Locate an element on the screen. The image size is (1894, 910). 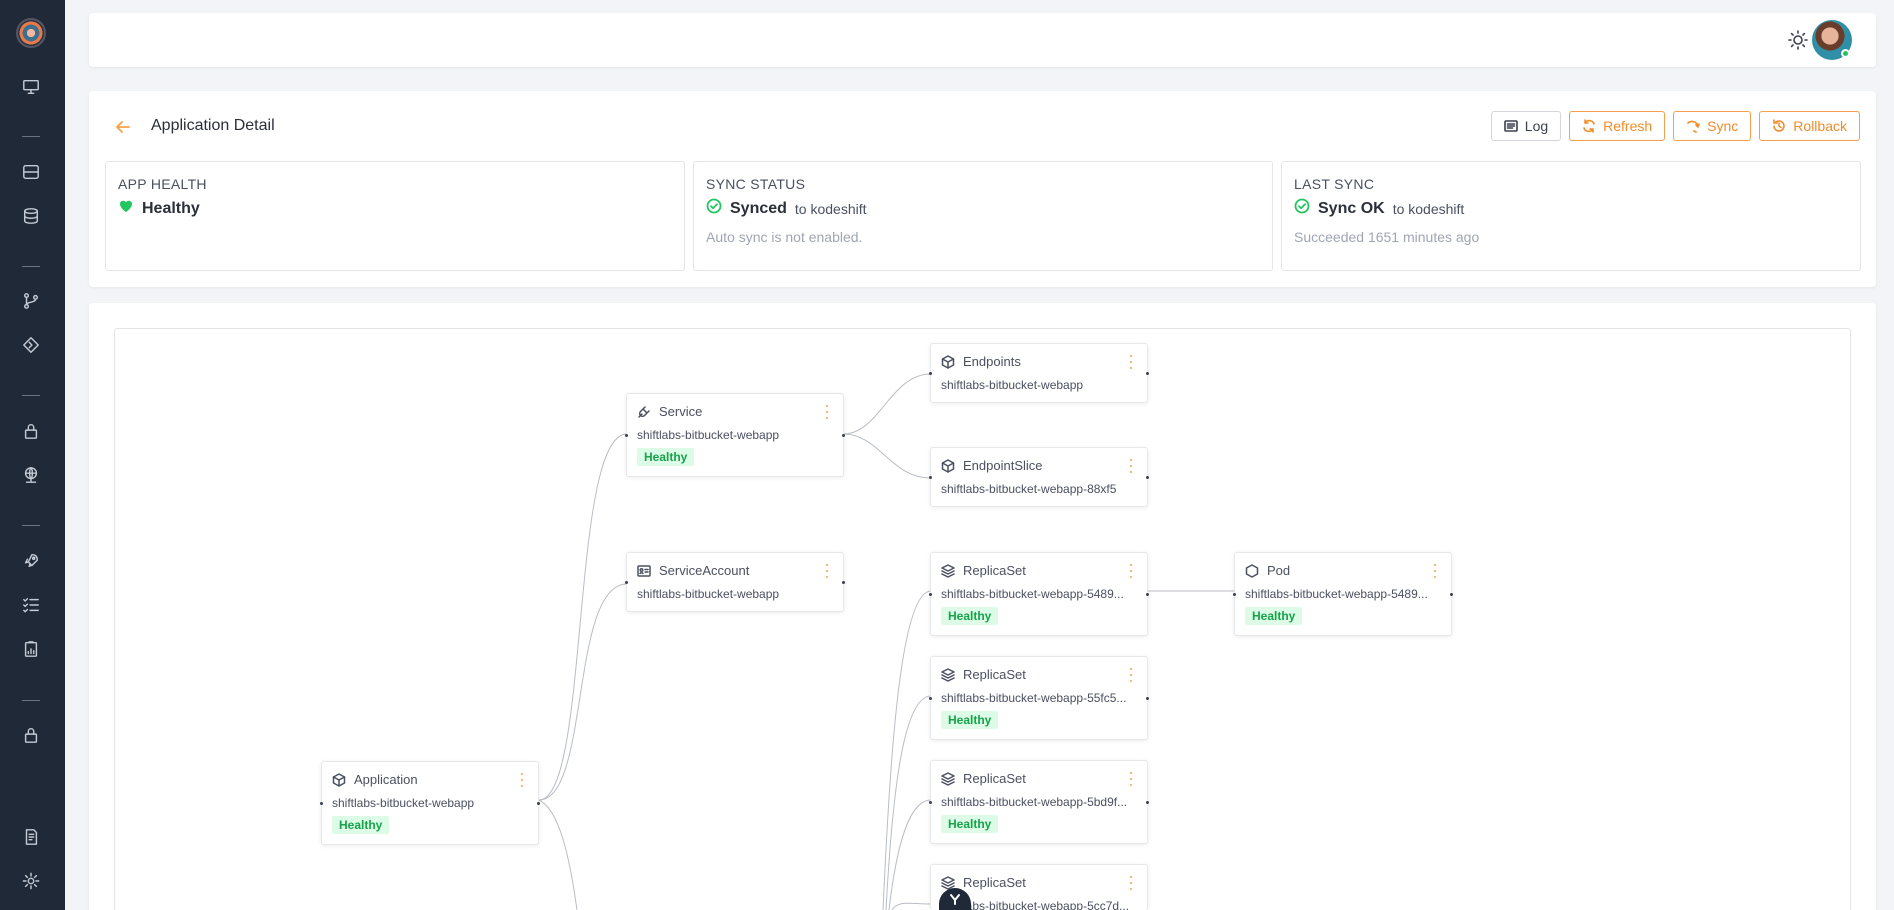
sync-button: Sync is located at coordinates (1712, 126).